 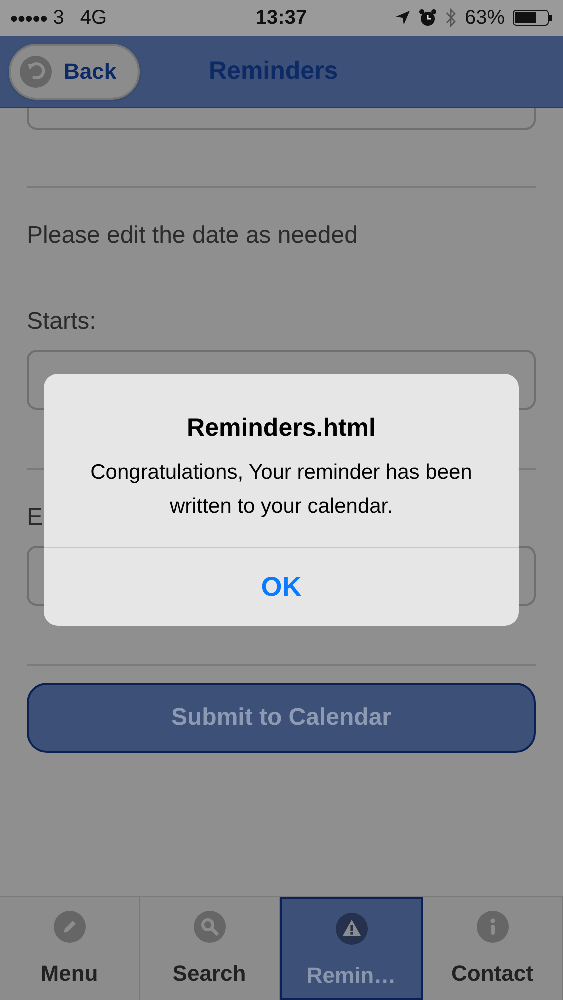 I want to click on field-label: Starts:, so click(x=61, y=322).